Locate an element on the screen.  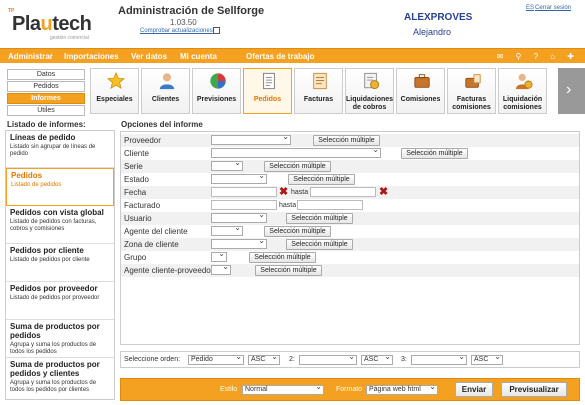
reports-list-title: Listado de informes: is located at coordinates (46, 124).